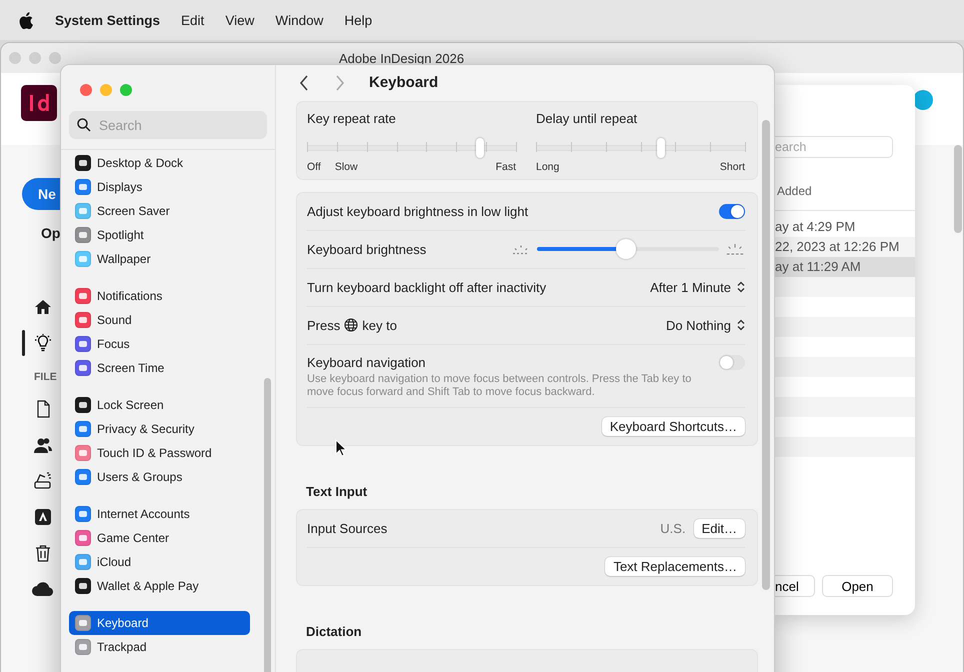 This screenshot has width=964, height=672. I want to click on sidebar-item: Keyboard, so click(159, 623).